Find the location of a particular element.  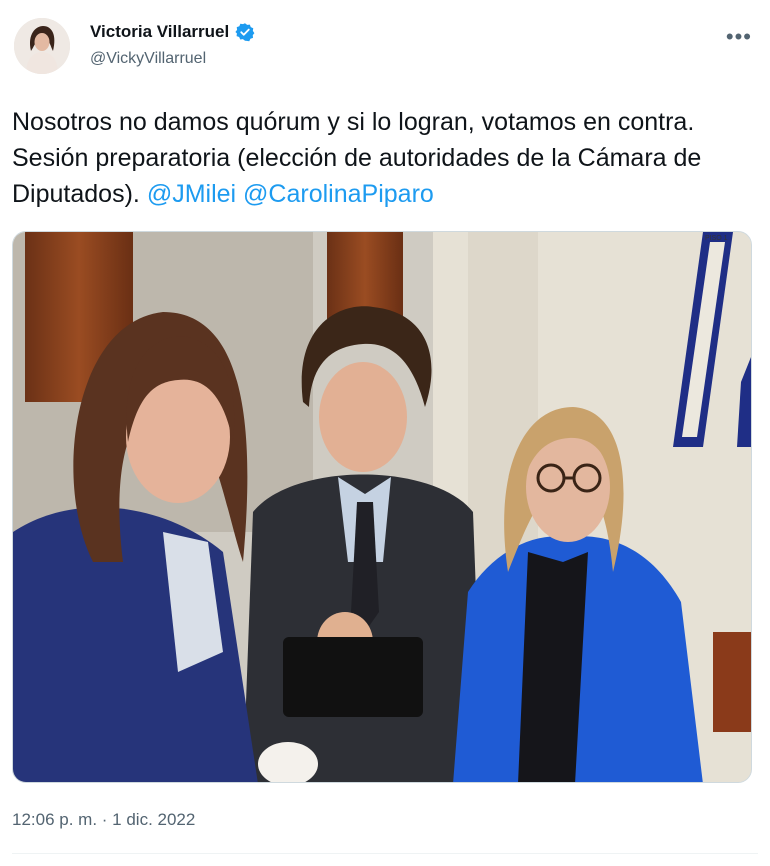

tweet-timestamp: 12:06 p. m. · 1 dic. 2022 is located at coordinates (103, 820).